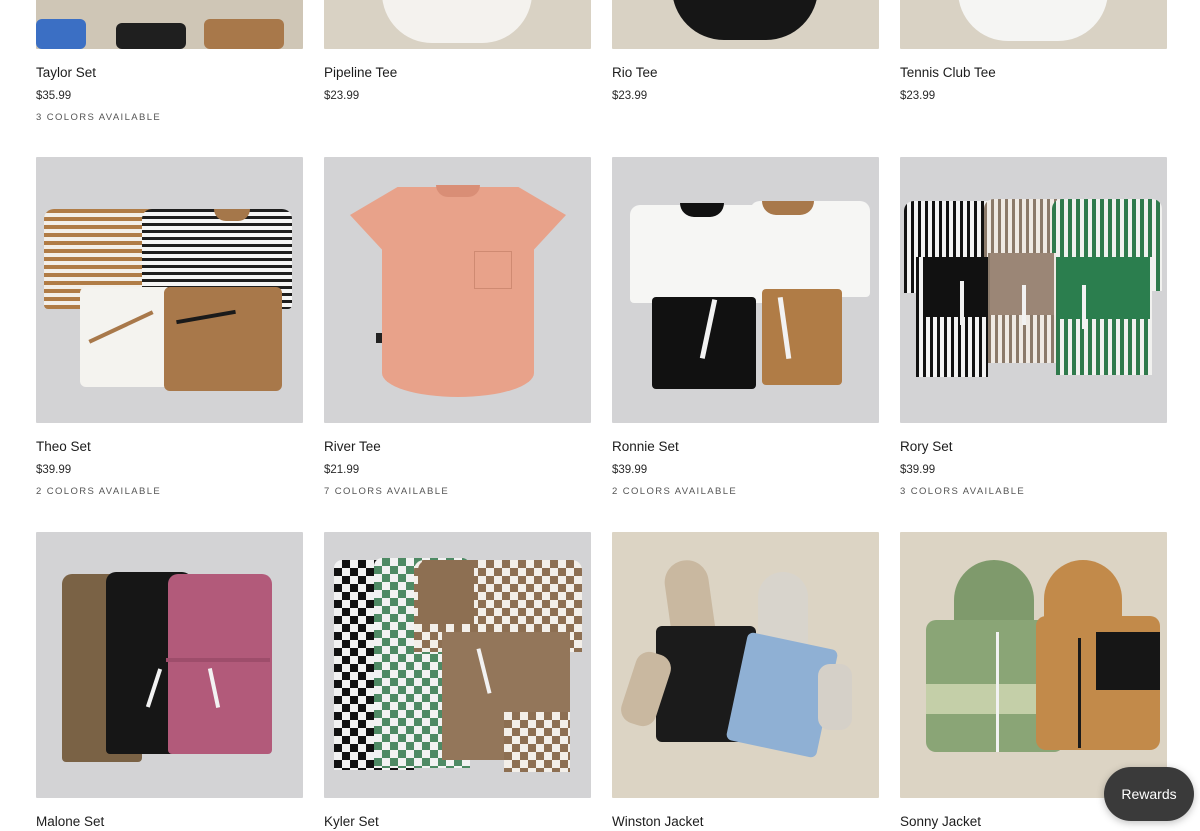 This screenshot has width=1200, height=831. Describe the element at coordinates (658, 821) in the screenshot. I see `product-name: Winston Jacket` at that location.